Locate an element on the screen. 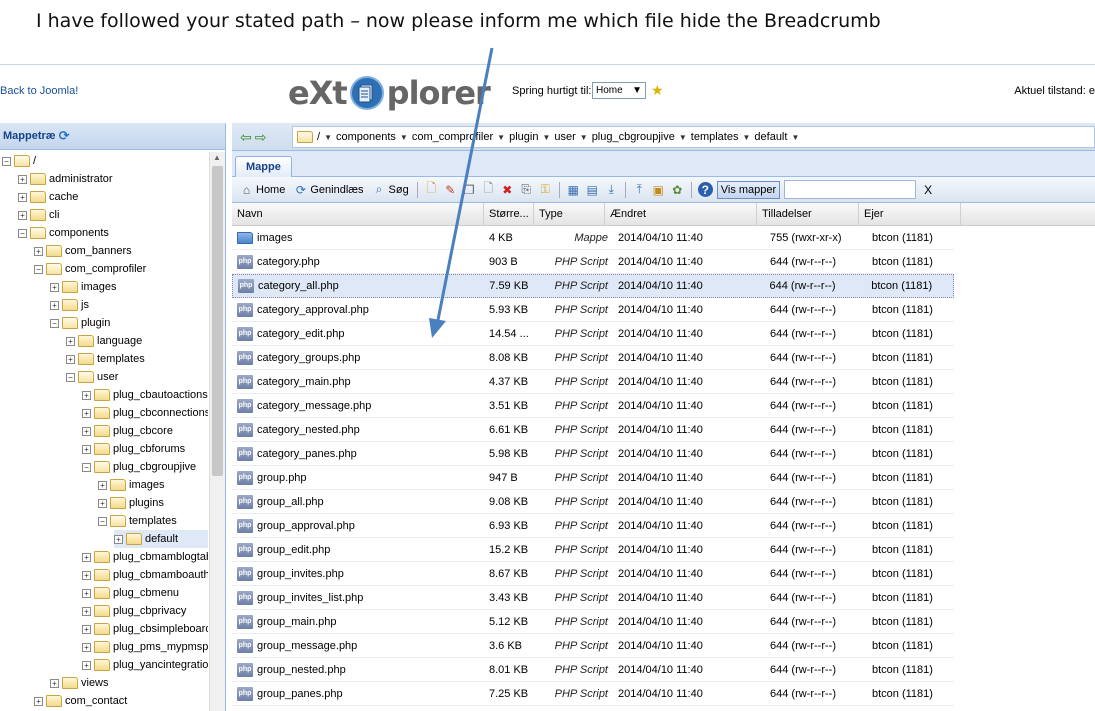 The height and width of the screenshot is (711, 1095). tree-item: − components is located at coordinates (63, 233).